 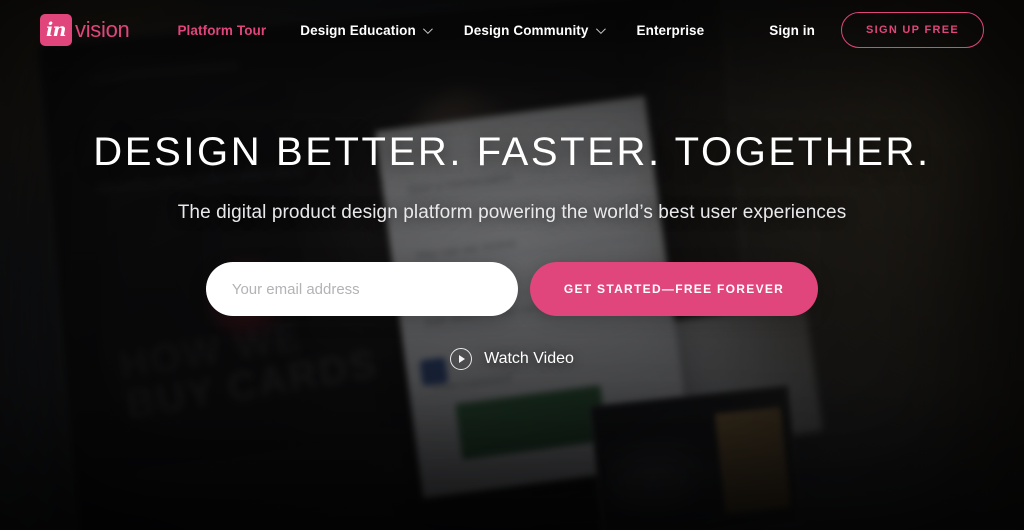 I want to click on nav-item-platform-tour: Platform Tour, so click(x=221, y=30).